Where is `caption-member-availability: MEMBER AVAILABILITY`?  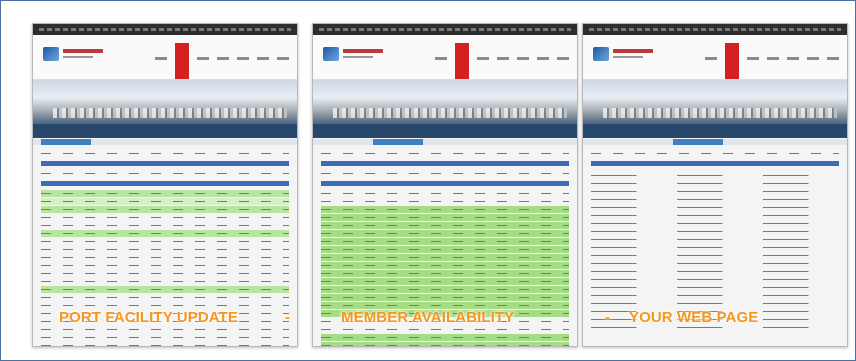
caption-member-availability: MEMBER AVAILABILITY is located at coordinates (428, 317).